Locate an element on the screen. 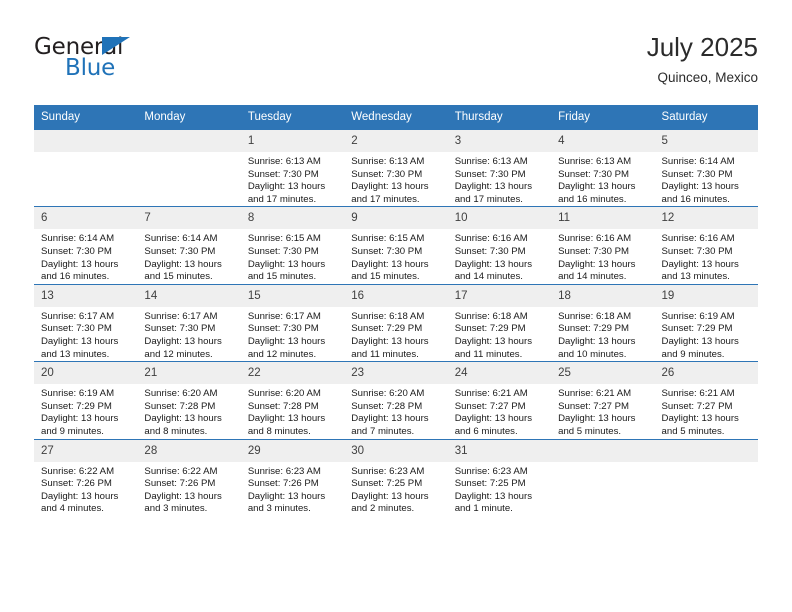 The image size is (792, 612). sunset-text: Sunset: 7:25 PM is located at coordinates (490, 484).